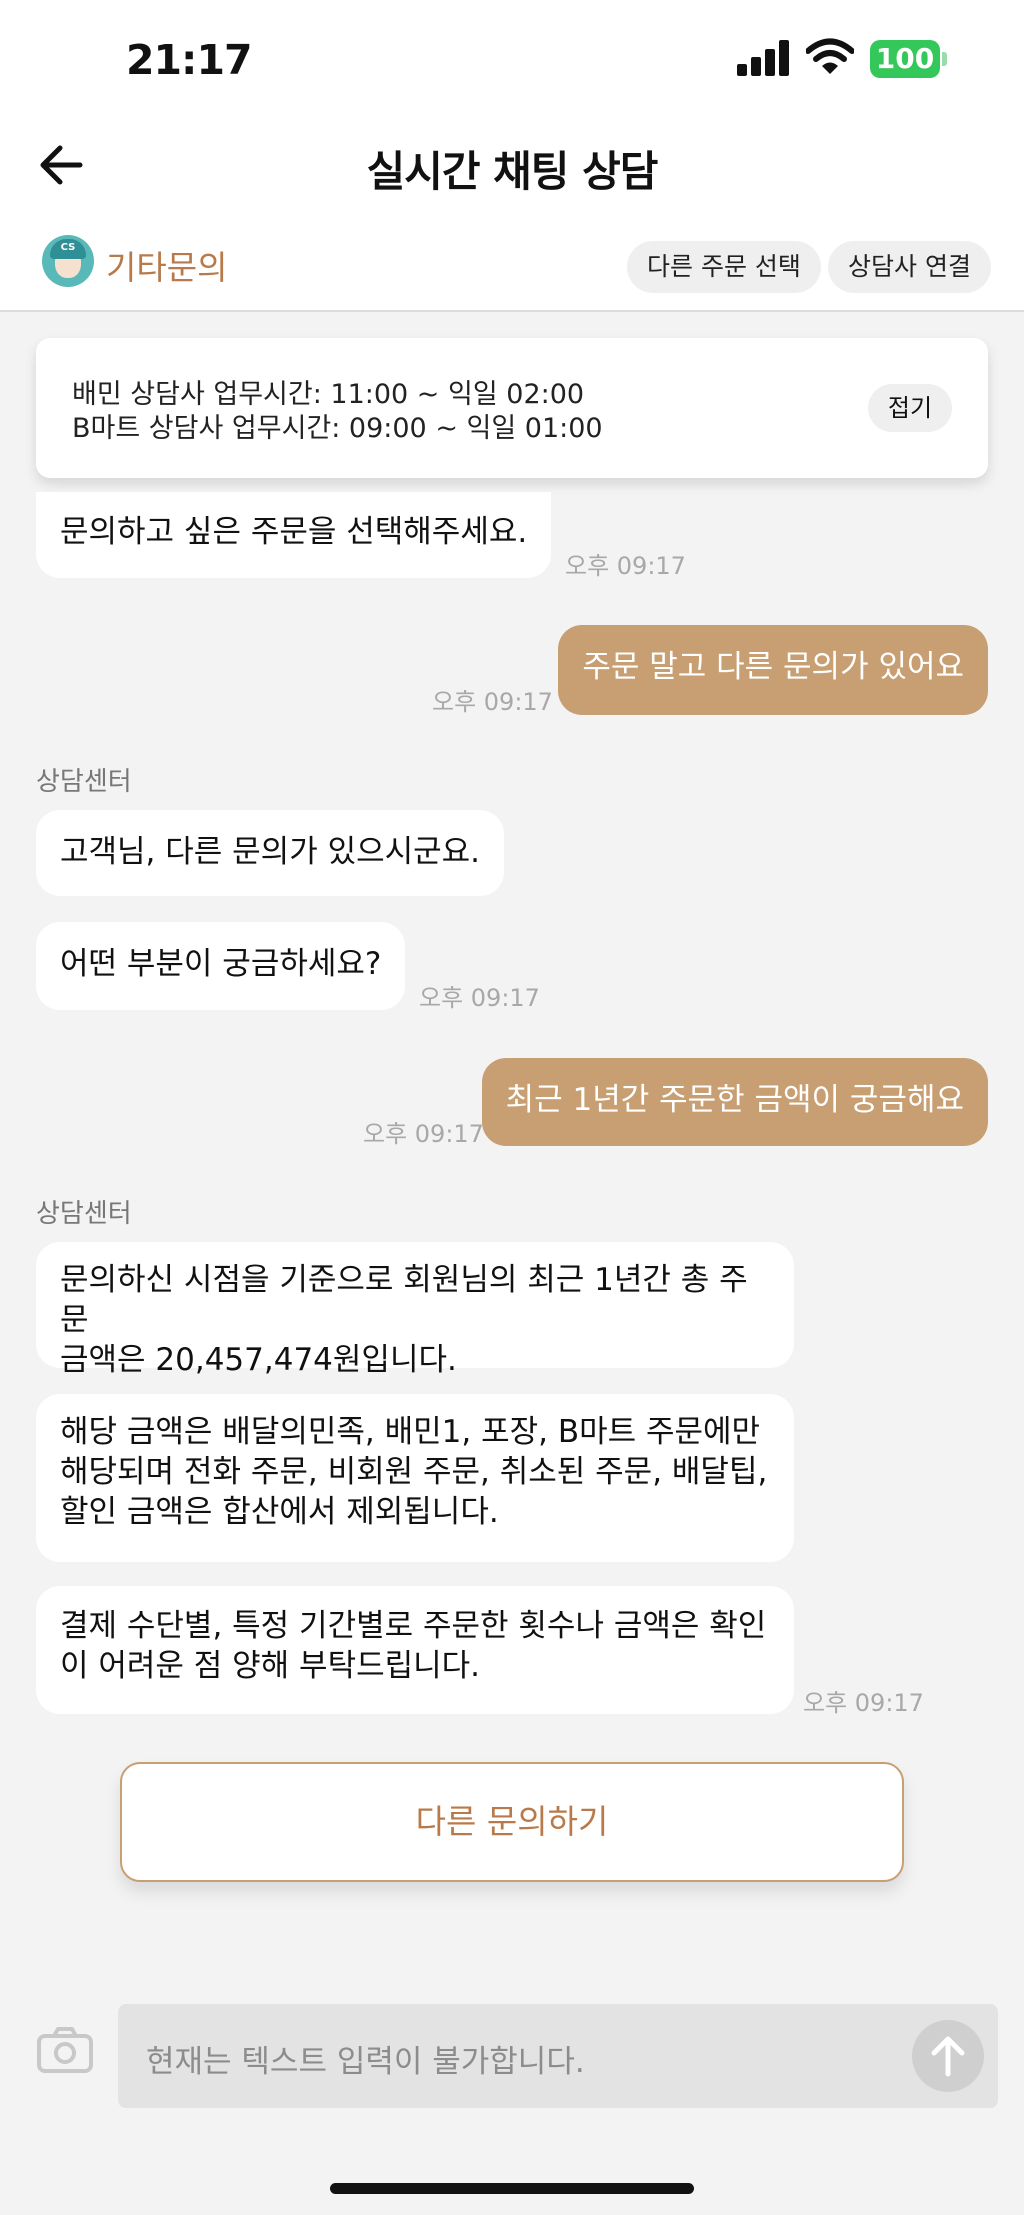 The width and height of the screenshot is (1024, 2215). I want to click on message-input: 현재는 텍스트 입력이 불가합니다., so click(558, 2056).